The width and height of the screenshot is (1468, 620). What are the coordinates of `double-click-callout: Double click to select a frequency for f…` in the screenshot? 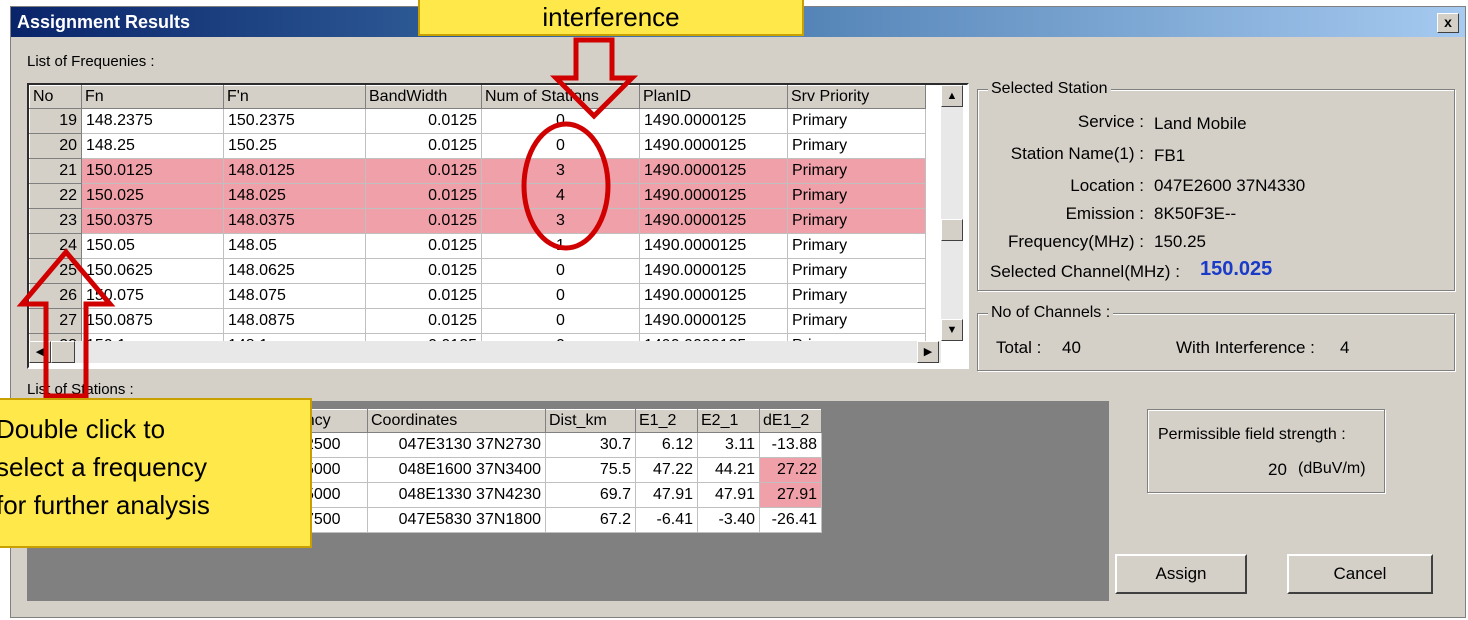 It's located at (156, 473).